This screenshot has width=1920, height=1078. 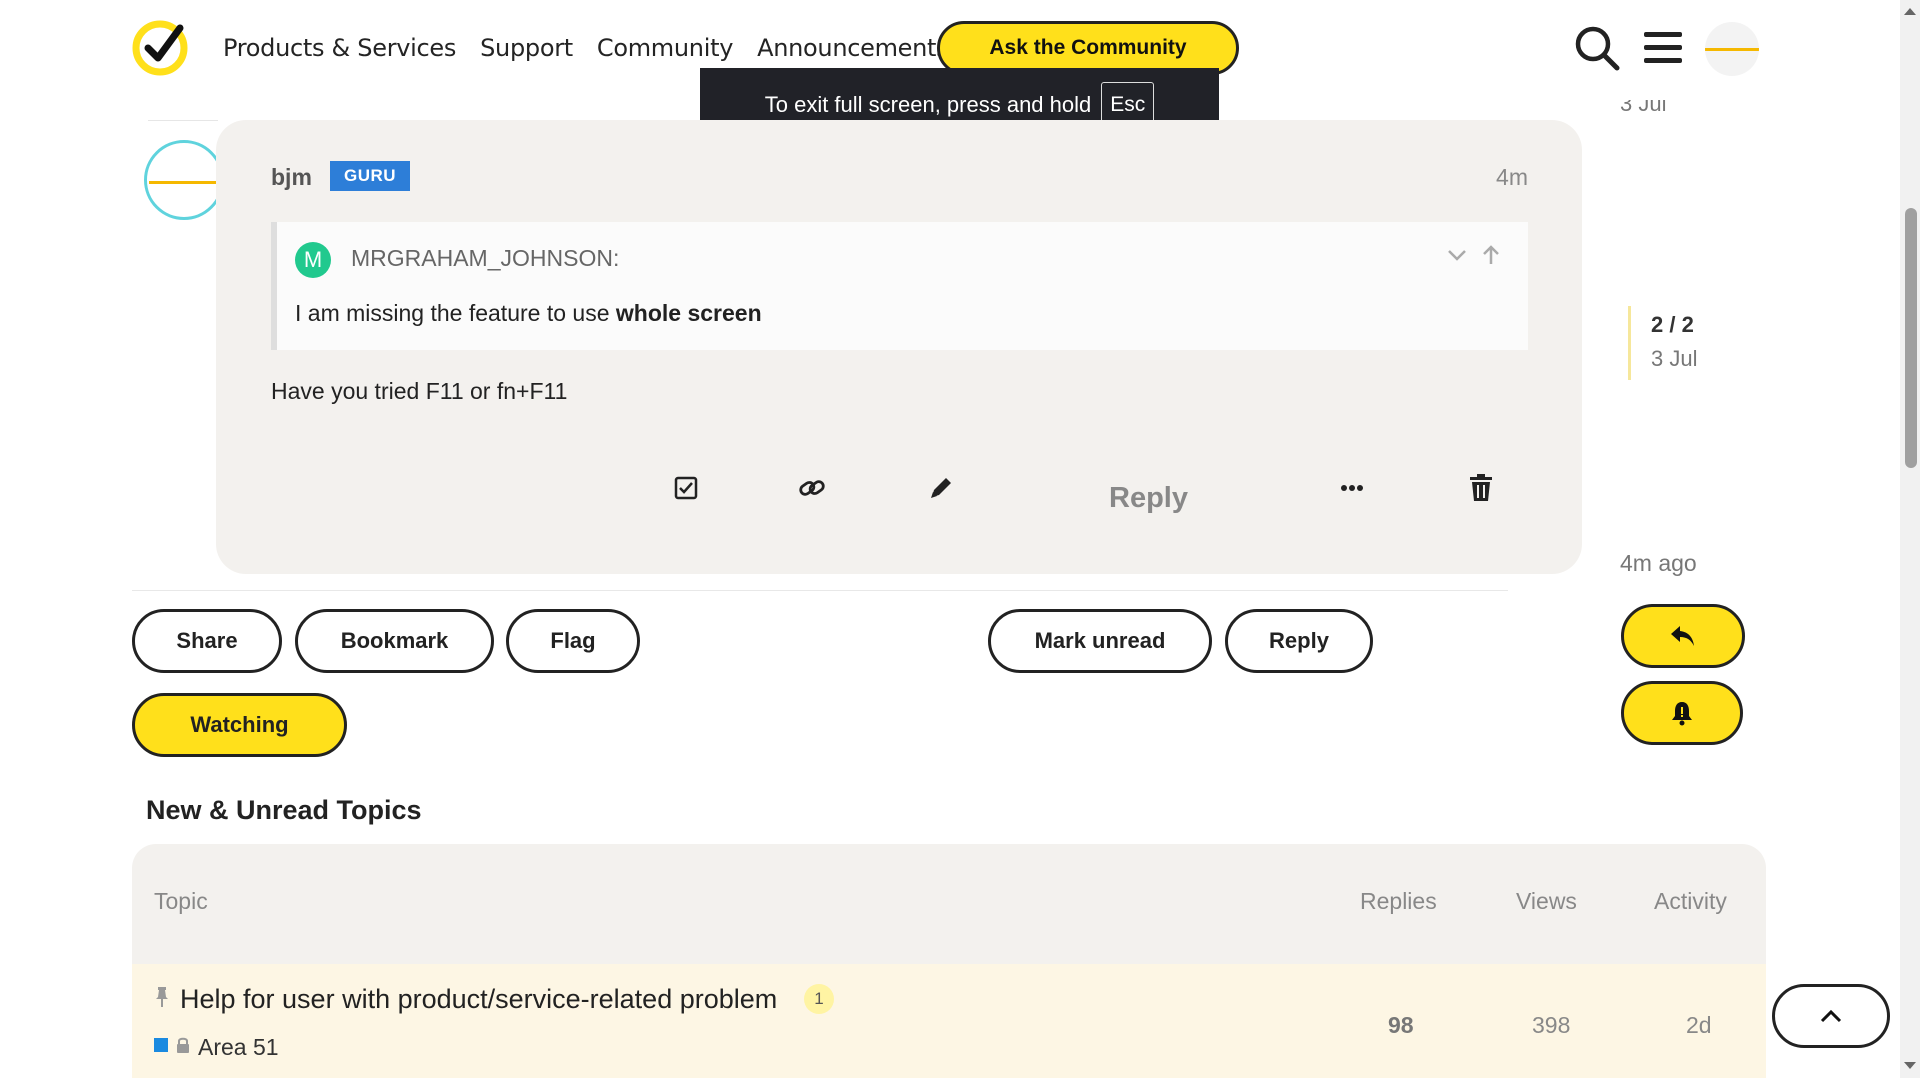 What do you see at coordinates (1674, 358) in the screenshot?
I see `timeline-date: 3 Jul` at bounding box center [1674, 358].